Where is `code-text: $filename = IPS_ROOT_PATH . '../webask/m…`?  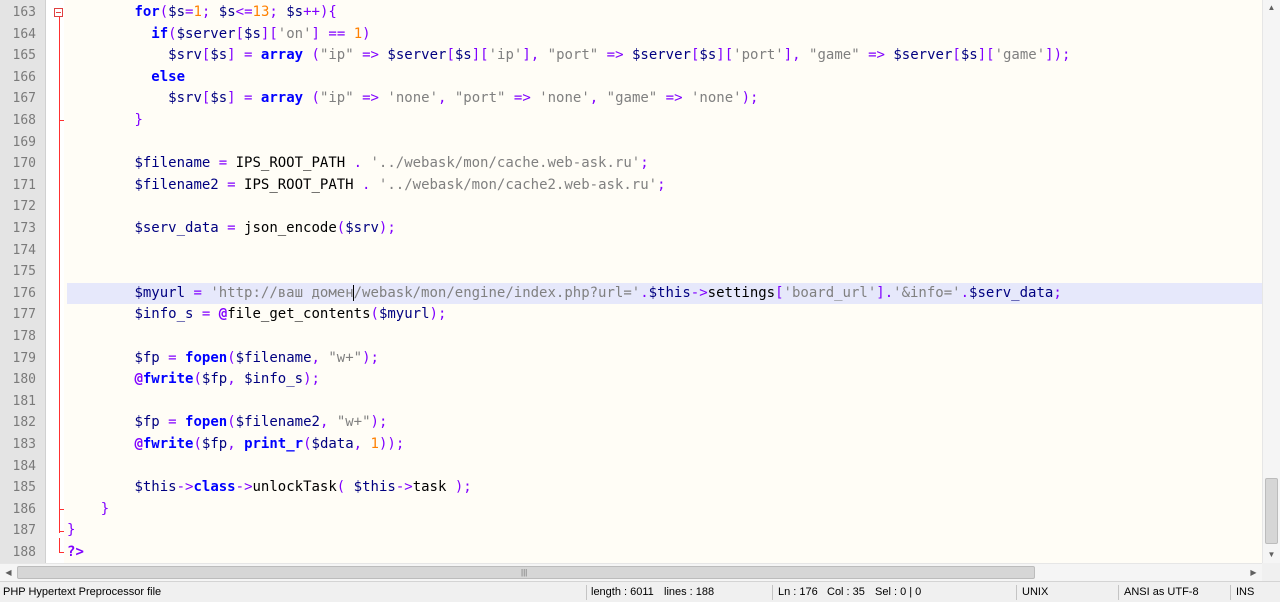 code-text: $filename = IPS_ROOT_PATH . '../webask/m… is located at coordinates (664, 164).